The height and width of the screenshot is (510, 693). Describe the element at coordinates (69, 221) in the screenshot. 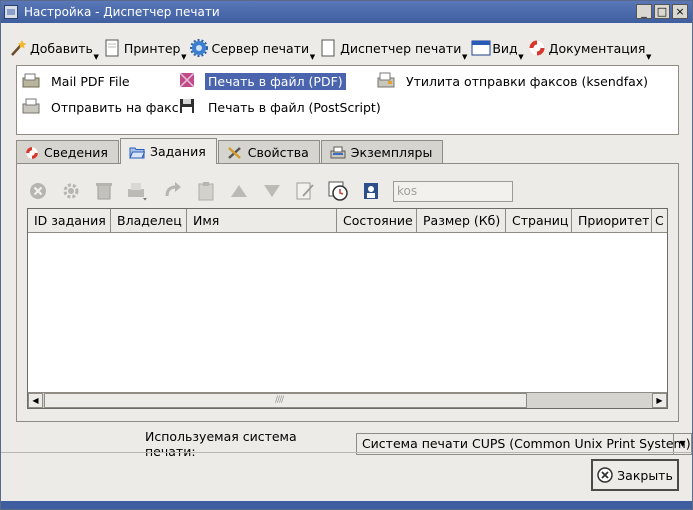

I see `column-header-job-id: ID задания` at that location.